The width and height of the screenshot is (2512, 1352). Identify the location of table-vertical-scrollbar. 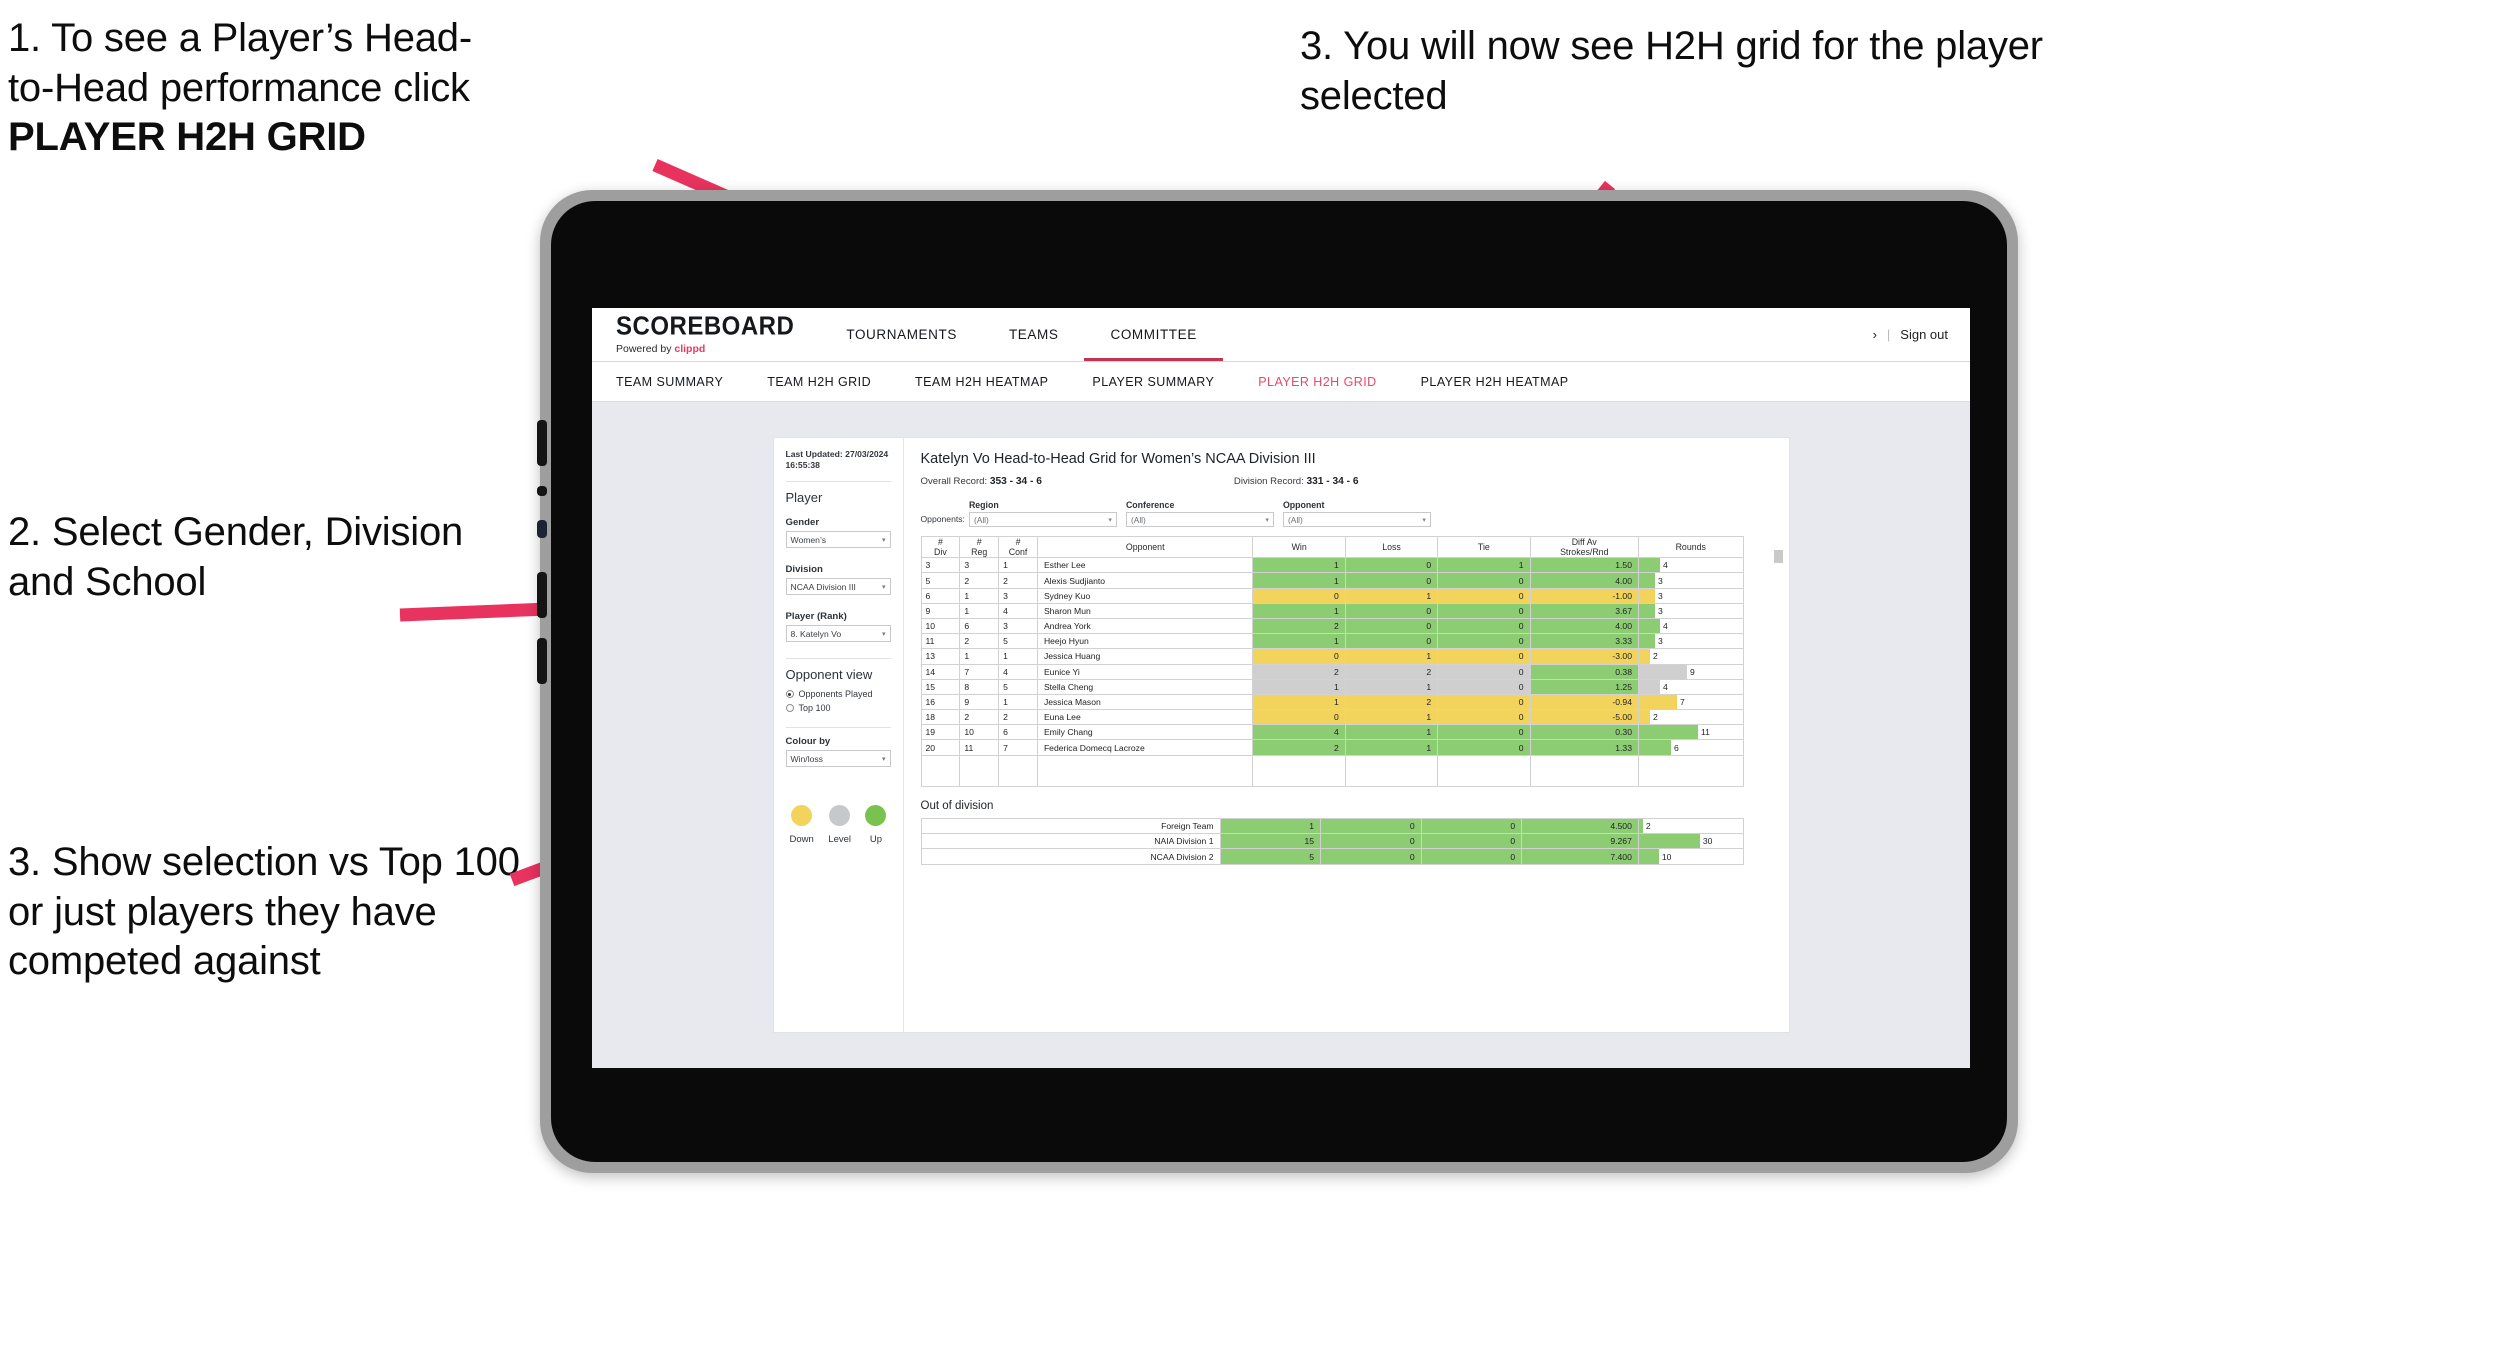
(1778, 556).